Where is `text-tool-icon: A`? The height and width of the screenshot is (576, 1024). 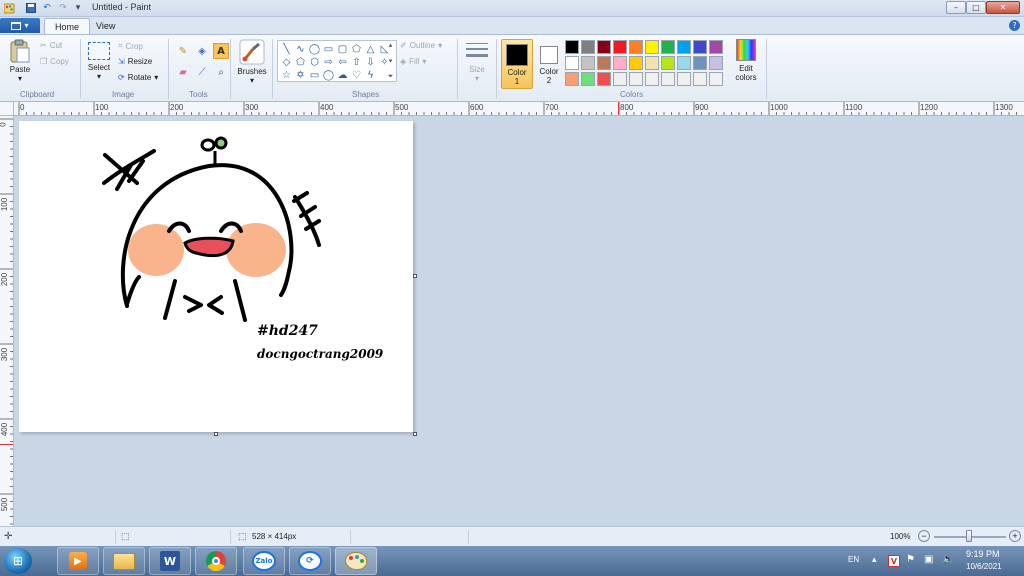
text-tool-icon: A is located at coordinates (221, 51).